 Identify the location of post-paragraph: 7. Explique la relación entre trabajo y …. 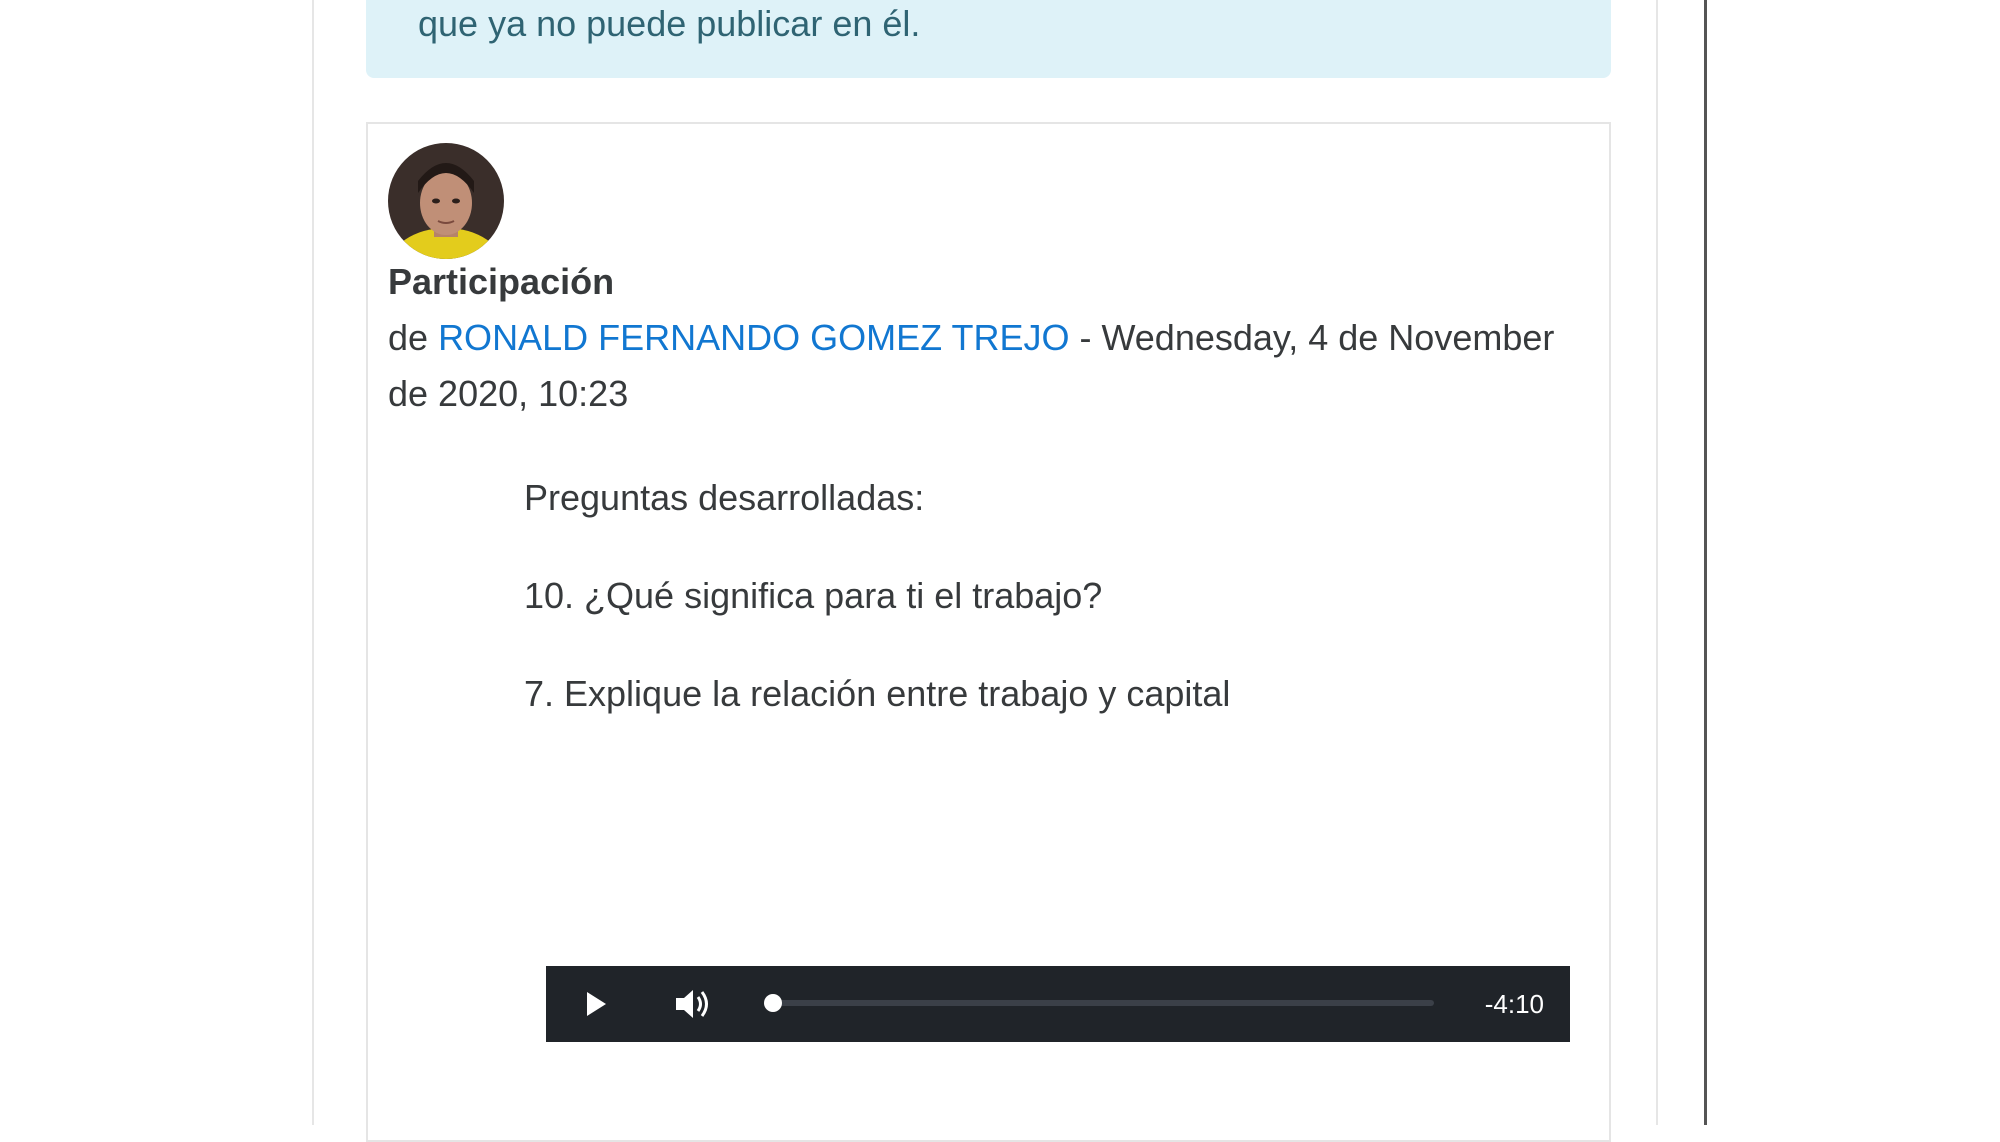
(877, 693).